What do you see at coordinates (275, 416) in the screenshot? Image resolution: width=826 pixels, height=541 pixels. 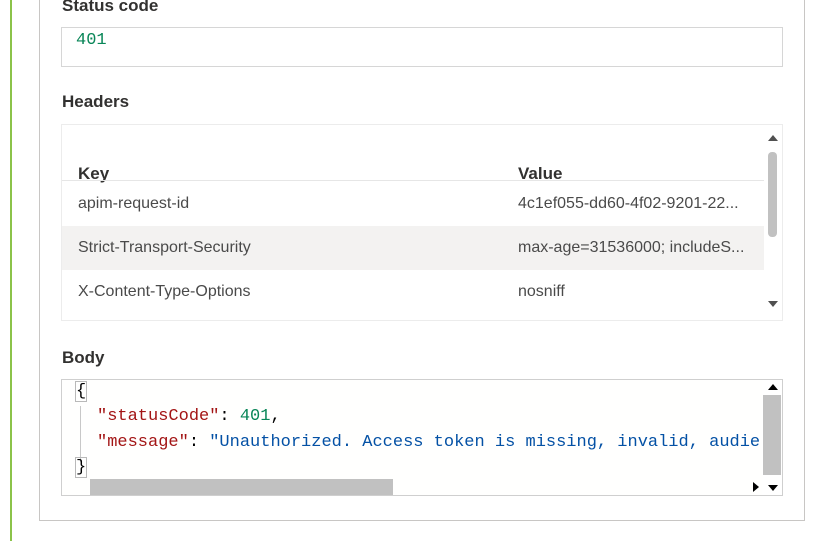 I see `json-comma: ,` at bounding box center [275, 416].